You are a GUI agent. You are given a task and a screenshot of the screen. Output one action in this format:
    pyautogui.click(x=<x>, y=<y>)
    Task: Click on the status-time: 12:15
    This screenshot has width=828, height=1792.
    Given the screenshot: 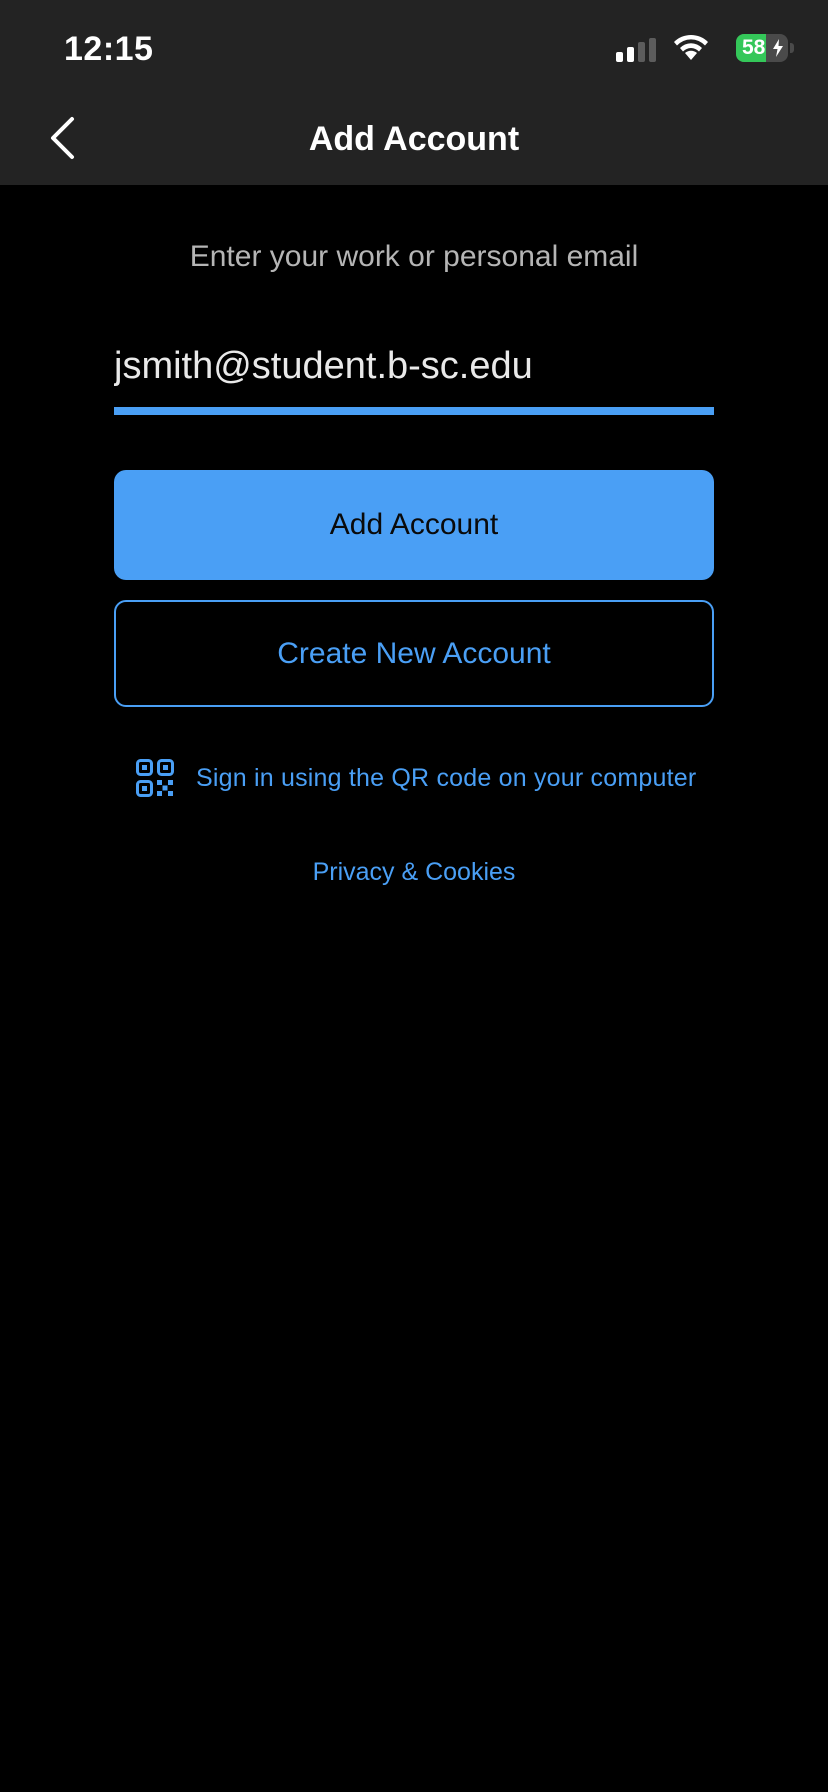 What is the action you would take?
    pyautogui.click(x=109, y=49)
    